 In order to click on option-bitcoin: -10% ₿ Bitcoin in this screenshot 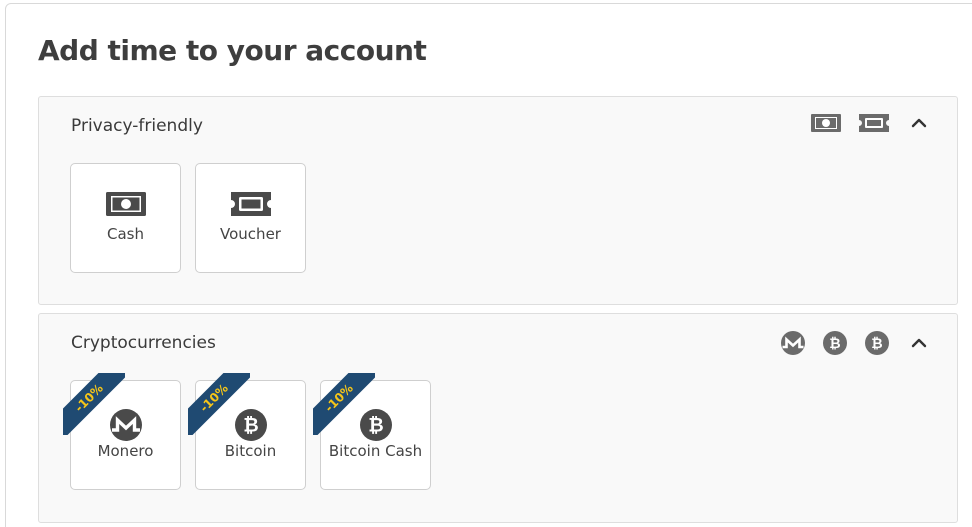, I will do `click(247, 431)`.